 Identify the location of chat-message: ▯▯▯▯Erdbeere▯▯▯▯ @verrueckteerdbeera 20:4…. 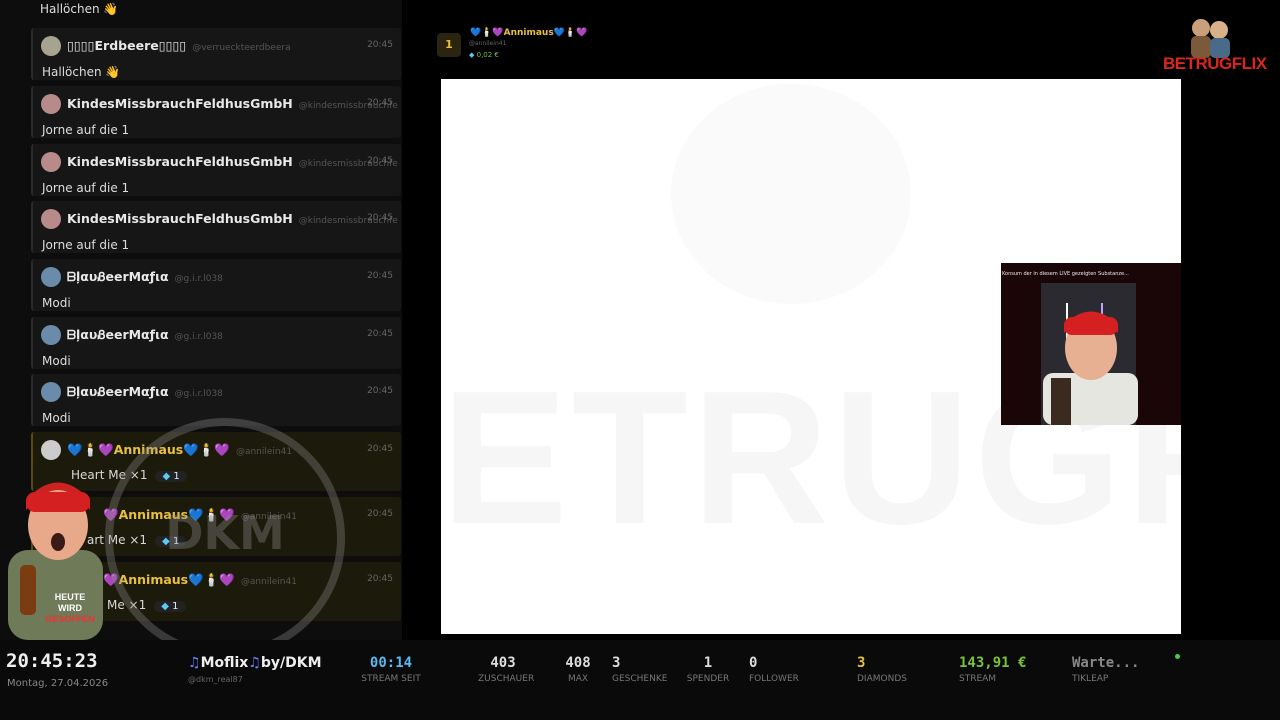
(216, 54).